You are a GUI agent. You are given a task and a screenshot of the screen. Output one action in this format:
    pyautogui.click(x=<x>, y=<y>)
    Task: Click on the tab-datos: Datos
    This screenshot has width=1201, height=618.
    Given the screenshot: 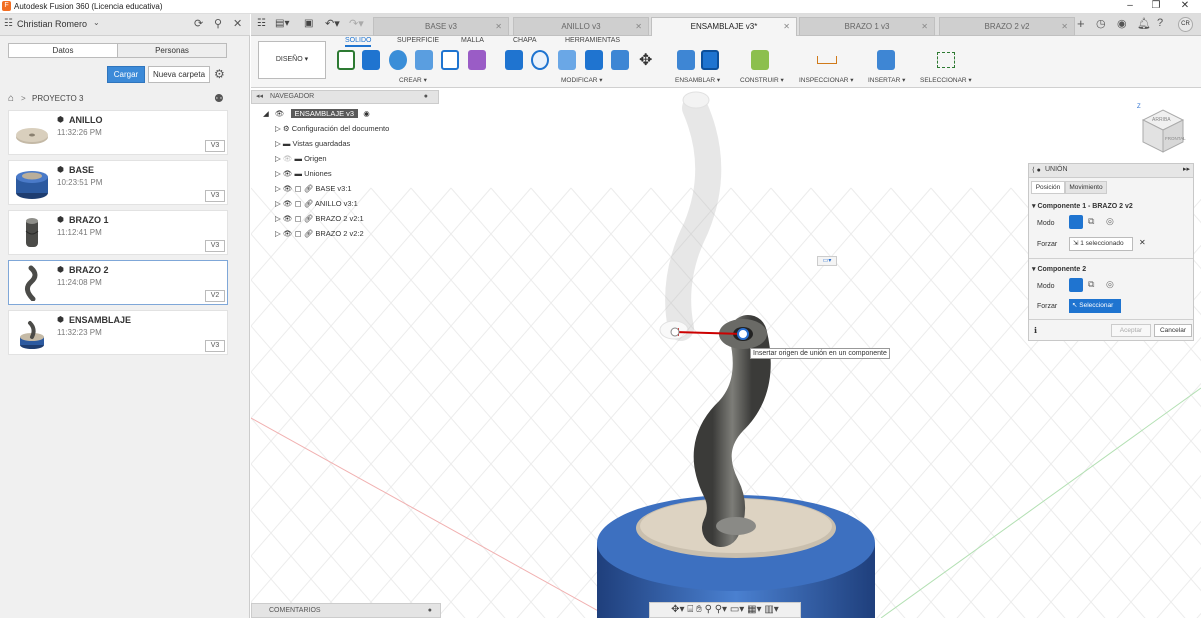 What is the action you would take?
    pyautogui.click(x=63, y=50)
    